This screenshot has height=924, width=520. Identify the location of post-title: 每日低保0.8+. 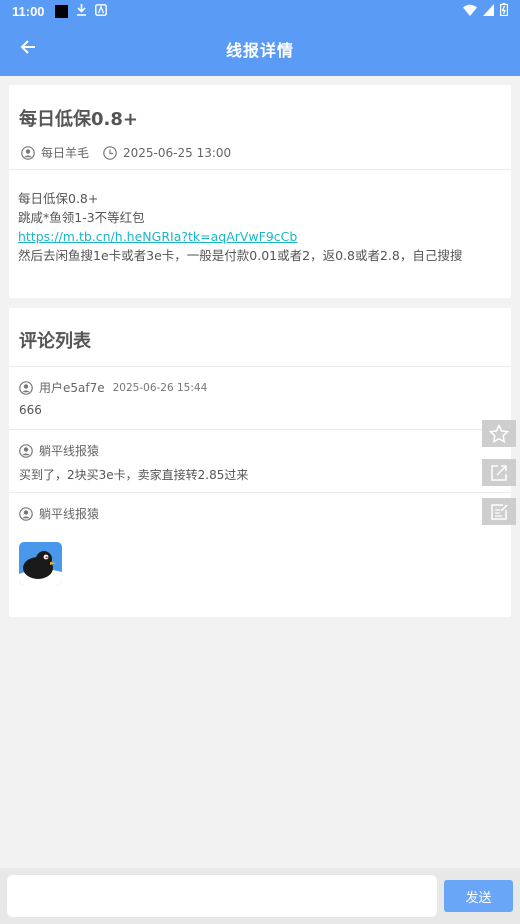
(78, 119).